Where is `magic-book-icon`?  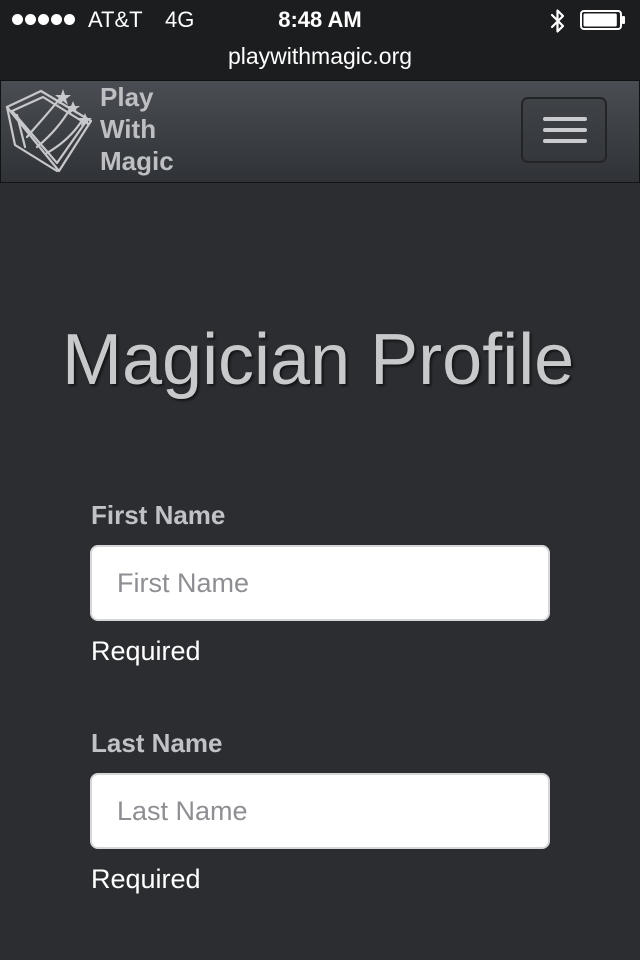
magic-book-icon is located at coordinates (49, 131).